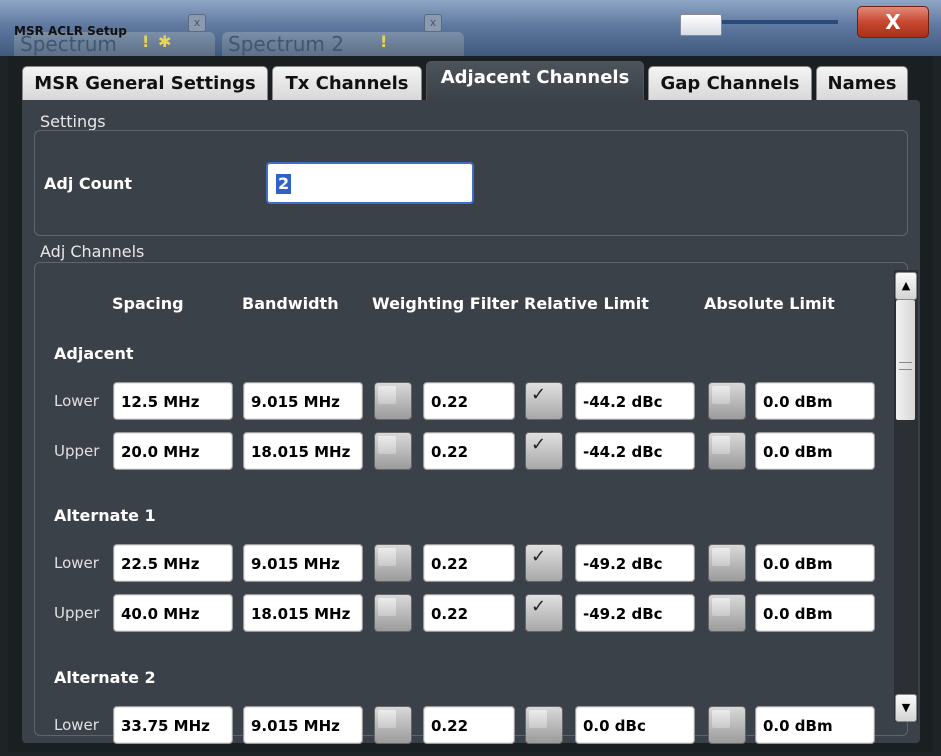  What do you see at coordinates (197, 23) in the screenshot?
I see `bg-tab-close-icon: x` at bounding box center [197, 23].